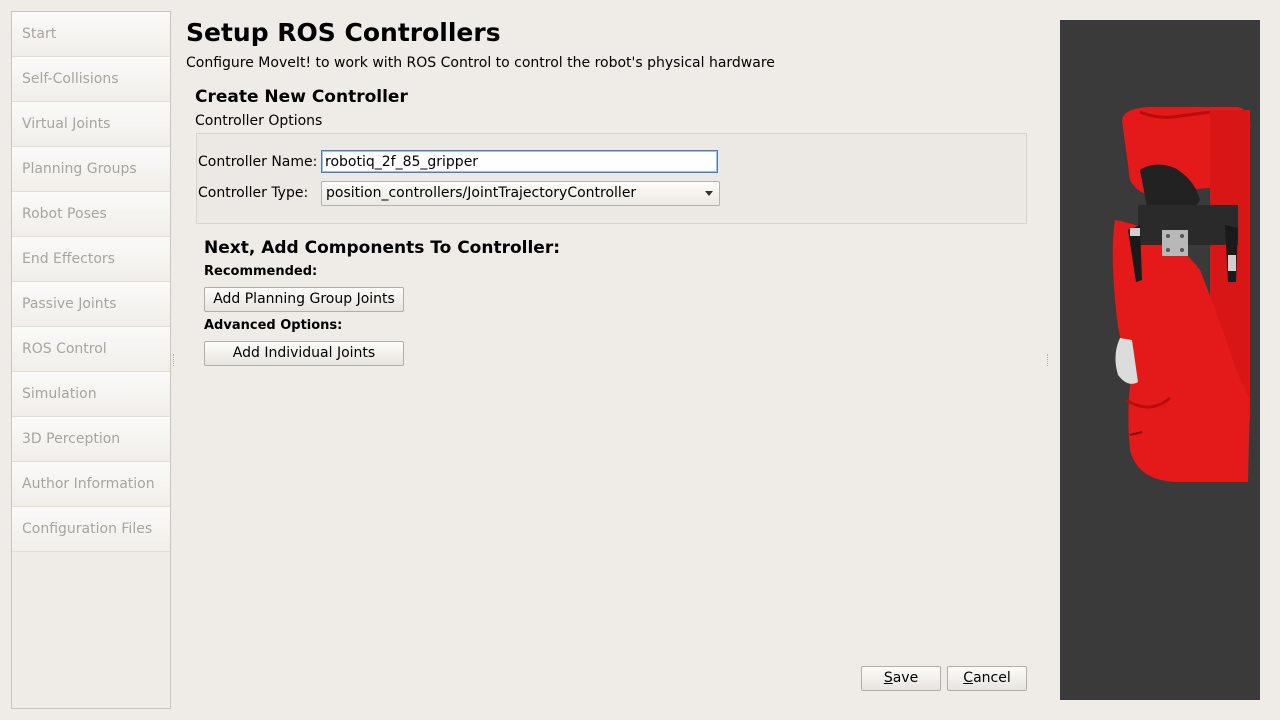  I want to click on save-button: Save, so click(901, 678).